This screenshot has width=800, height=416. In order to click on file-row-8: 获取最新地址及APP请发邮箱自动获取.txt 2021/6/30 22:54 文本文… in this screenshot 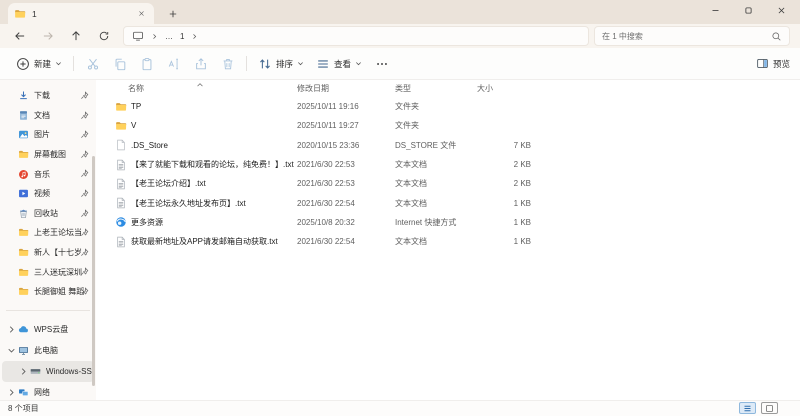, I will do `click(448, 241)`.